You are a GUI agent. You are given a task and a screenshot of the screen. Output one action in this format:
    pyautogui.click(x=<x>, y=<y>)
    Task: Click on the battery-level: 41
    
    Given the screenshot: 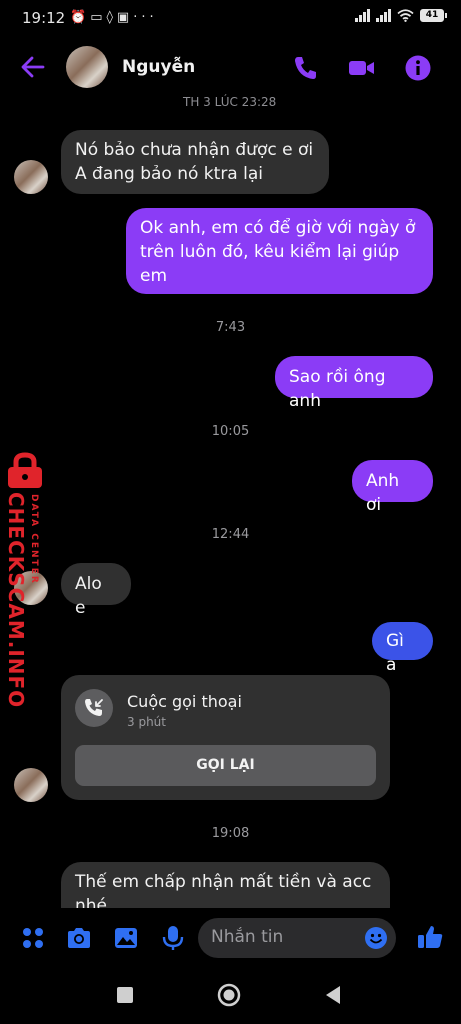 What is the action you would take?
    pyautogui.click(x=432, y=15)
    